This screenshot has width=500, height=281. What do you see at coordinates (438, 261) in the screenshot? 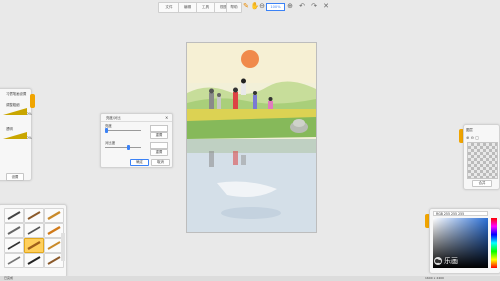
I see `wechat-icon` at bounding box center [438, 261].